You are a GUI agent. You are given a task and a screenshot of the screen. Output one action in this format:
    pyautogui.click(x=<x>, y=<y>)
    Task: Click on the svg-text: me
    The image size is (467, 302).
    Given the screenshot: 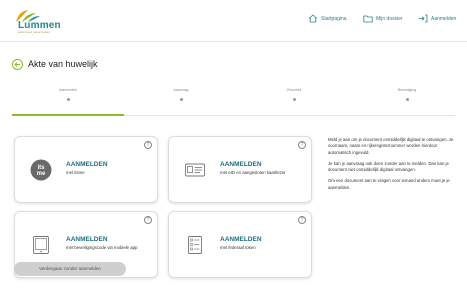 What is the action you would take?
    pyautogui.click(x=41, y=174)
    